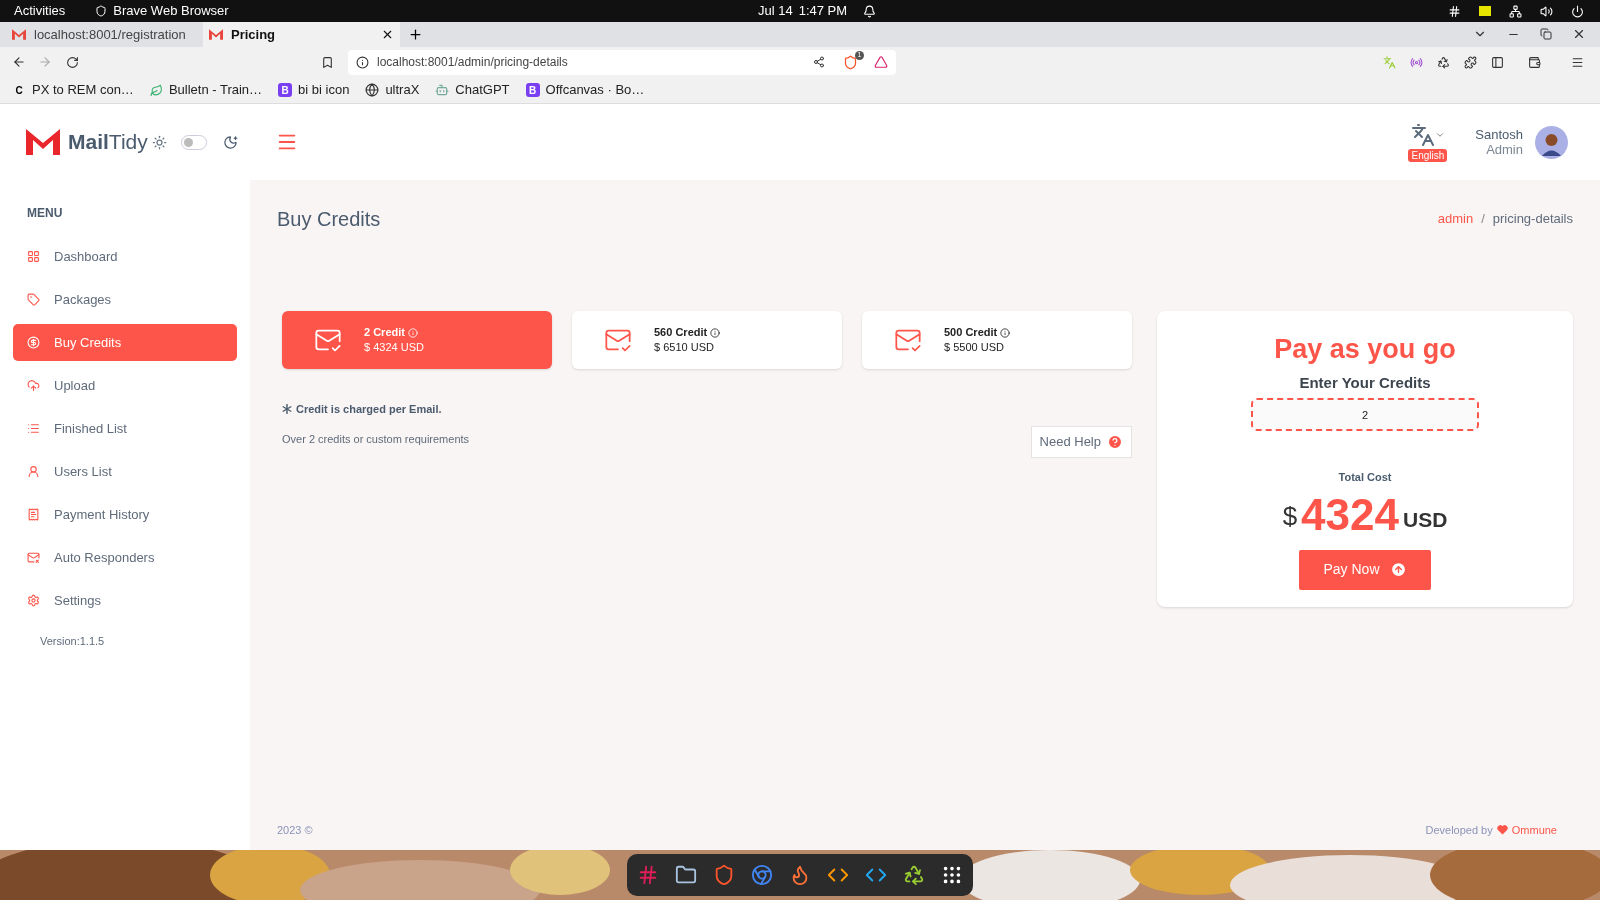 The height and width of the screenshot is (900, 1600). What do you see at coordinates (952, 875) in the screenshot?
I see `app-grid-icon` at bounding box center [952, 875].